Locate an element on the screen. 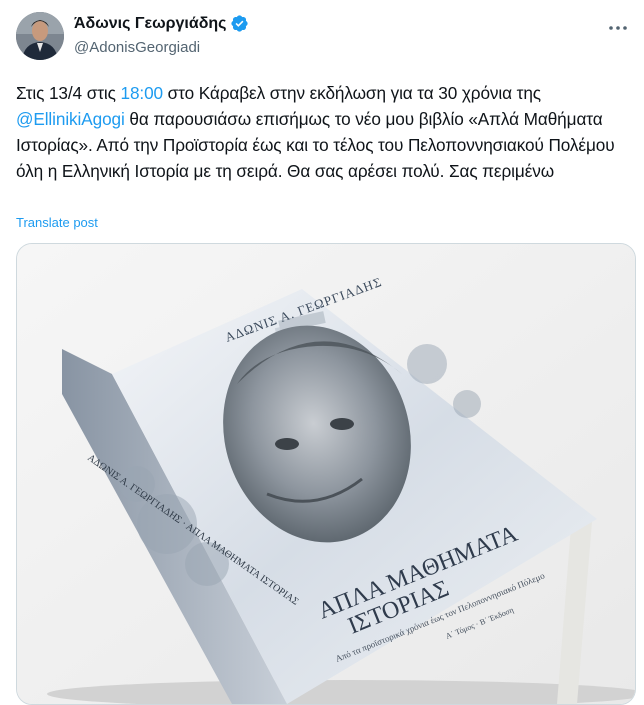 This screenshot has width=644, height=705. avatar-photo is located at coordinates (40, 36).